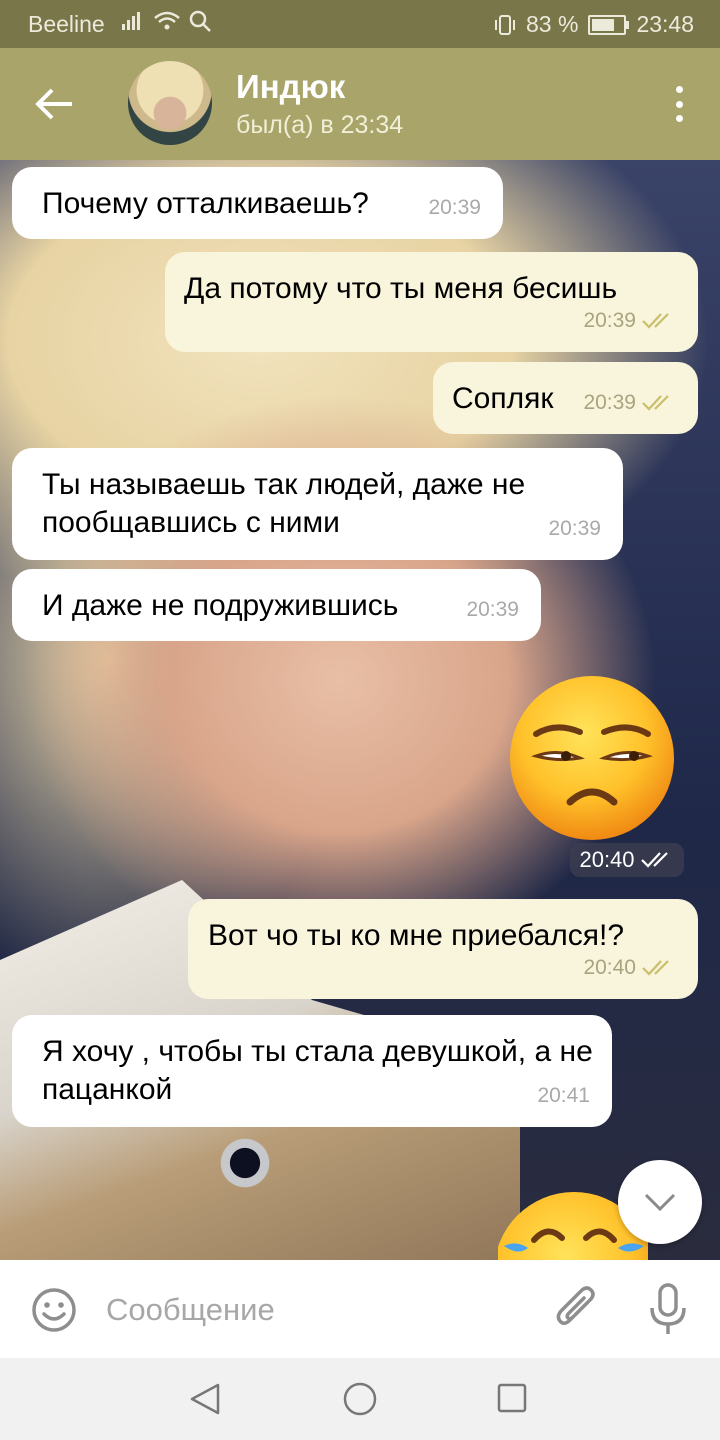 The width and height of the screenshot is (720, 1440). Describe the element at coordinates (257, 203) in the screenshot. I see `message-incoming: Почему отталкиваешь? 20:39` at that location.